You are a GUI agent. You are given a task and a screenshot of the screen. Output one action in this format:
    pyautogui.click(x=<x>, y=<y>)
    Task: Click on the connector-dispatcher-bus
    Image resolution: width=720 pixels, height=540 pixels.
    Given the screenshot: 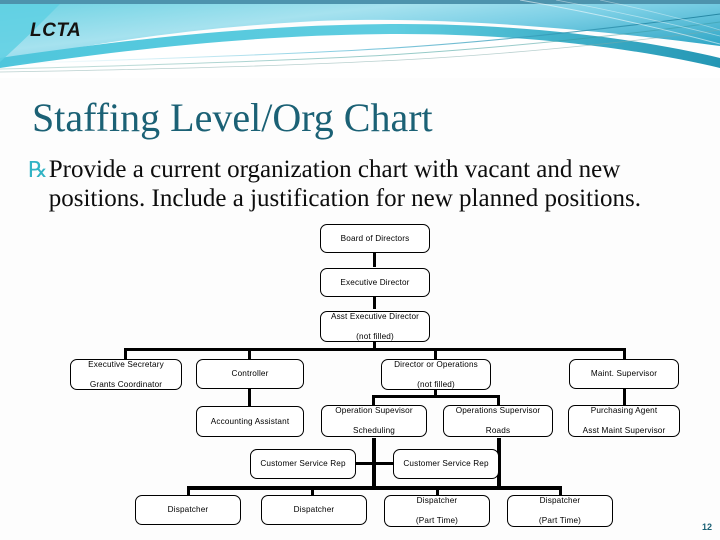 What is the action you would take?
    pyautogui.click(x=374, y=488)
    